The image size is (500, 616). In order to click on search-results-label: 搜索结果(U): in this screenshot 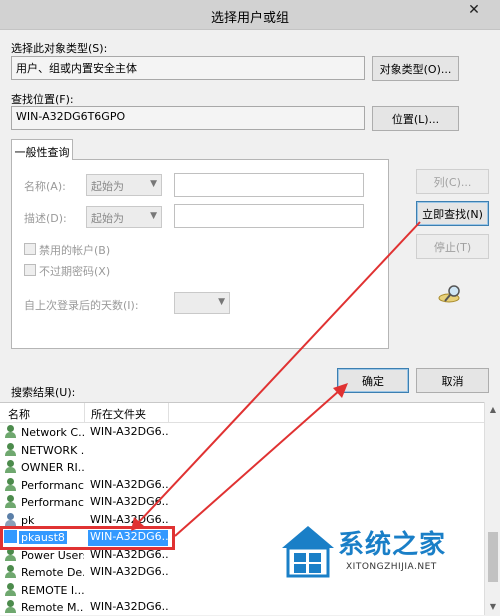, I will do `click(43, 392)`.